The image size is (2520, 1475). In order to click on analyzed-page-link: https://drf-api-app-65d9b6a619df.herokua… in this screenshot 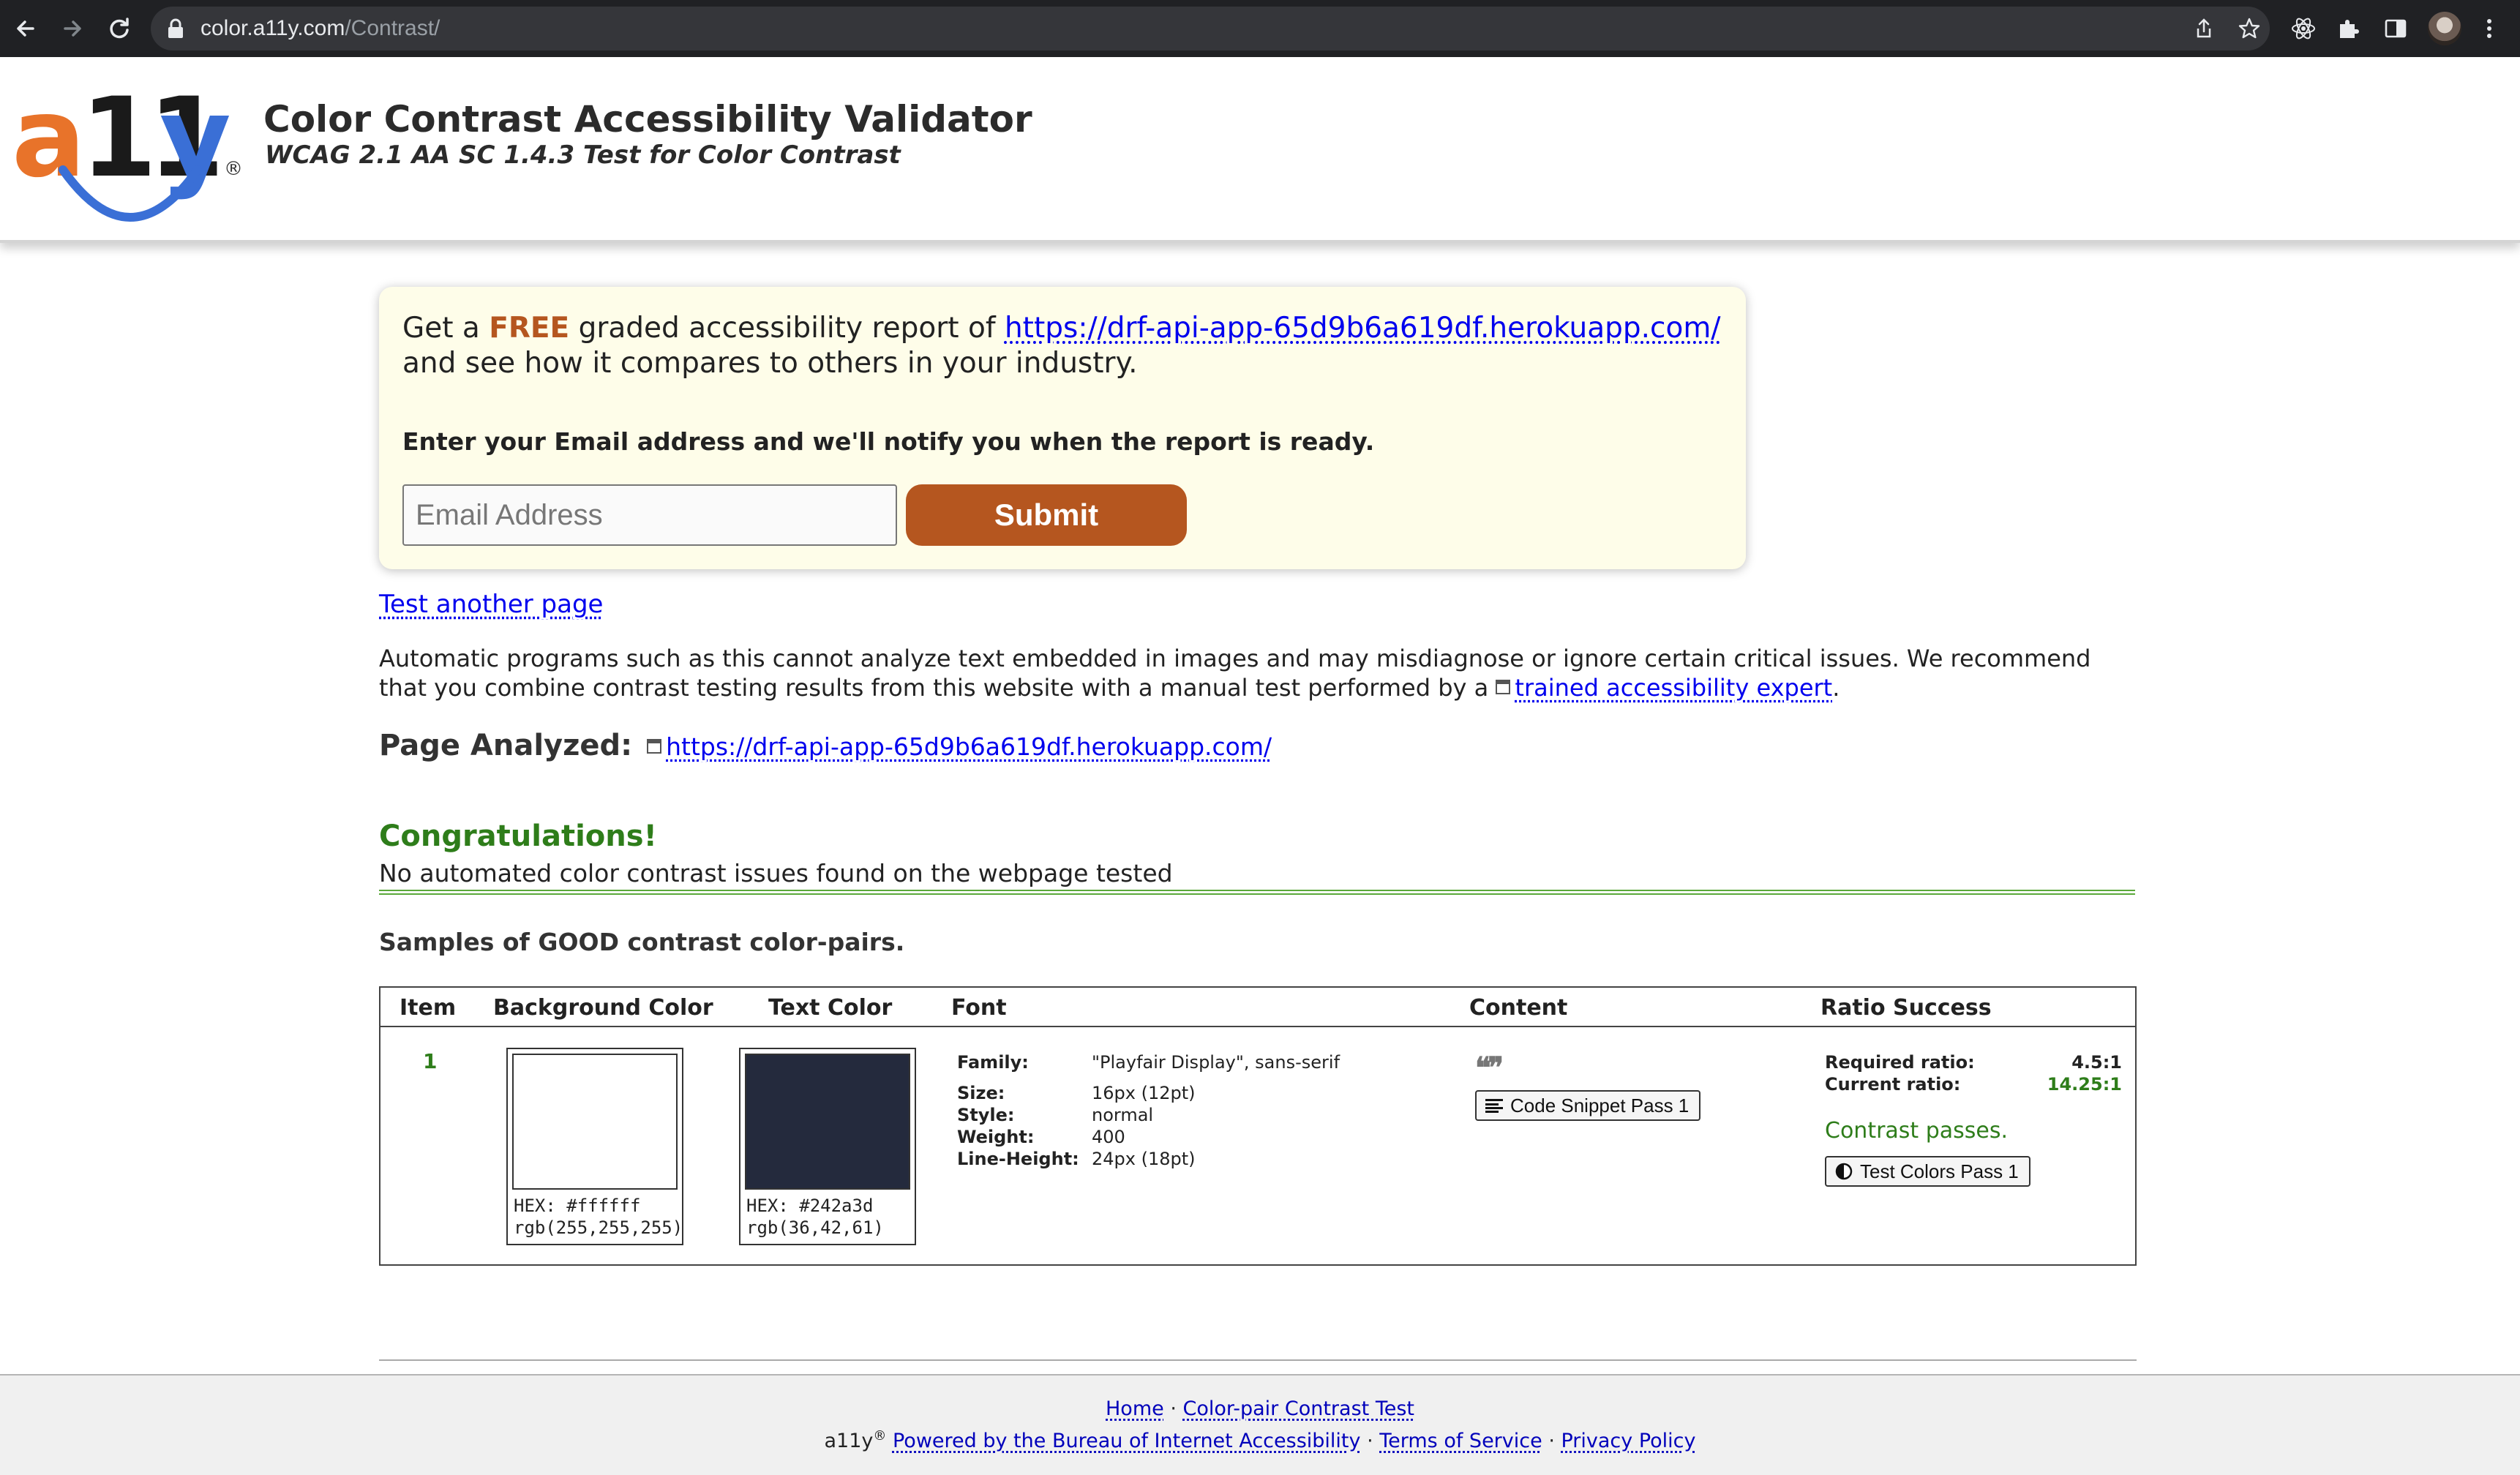, I will do `click(969, 746)`.